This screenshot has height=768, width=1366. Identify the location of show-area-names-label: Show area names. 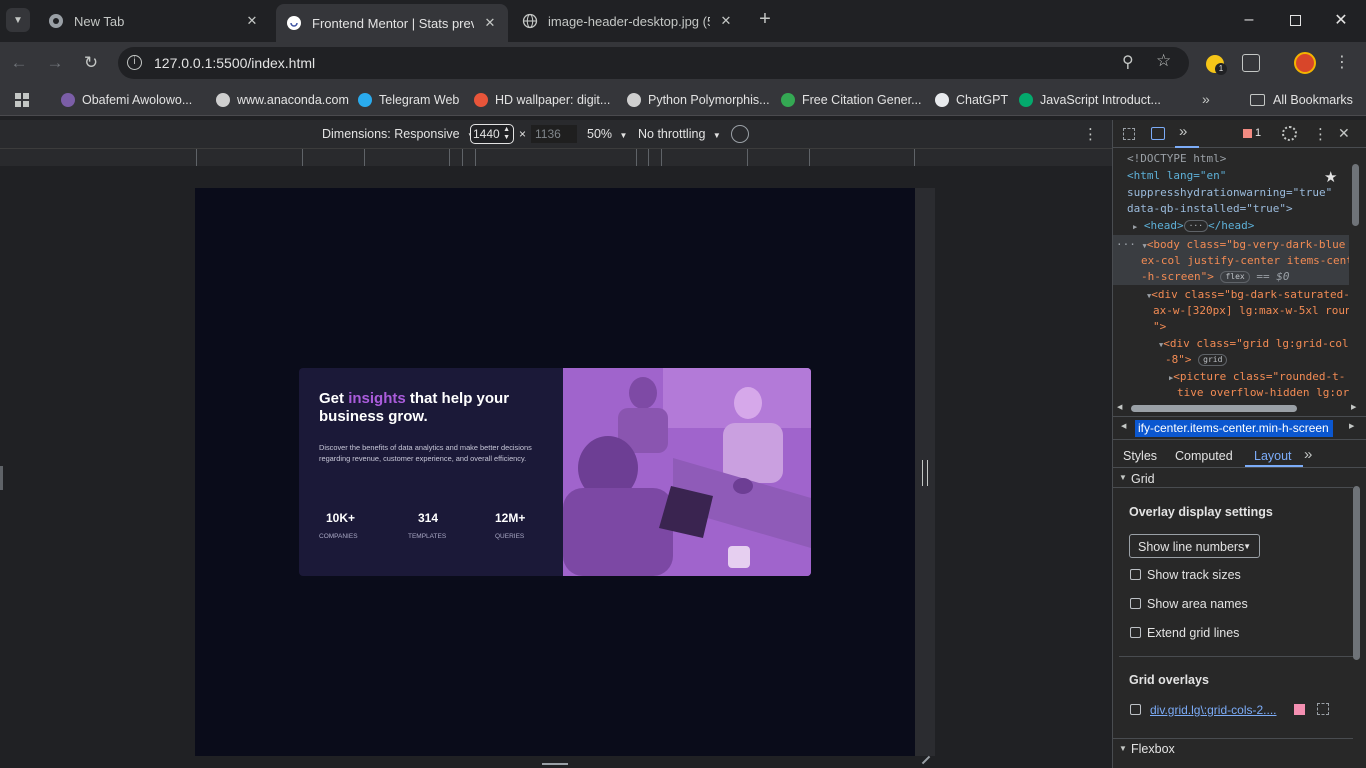
(1197, 604).